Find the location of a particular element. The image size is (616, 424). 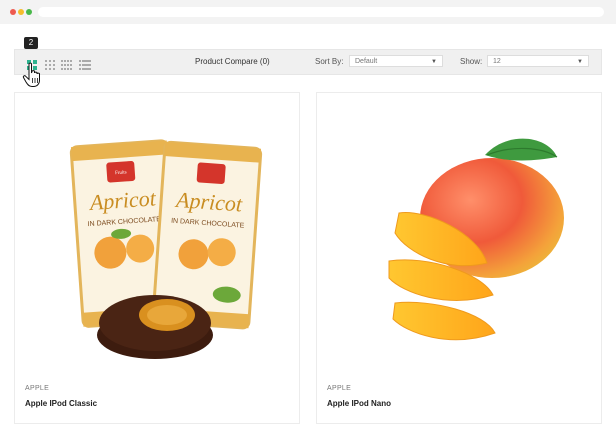

show-select: 12 ▼ is located at coordinates (538, 61).